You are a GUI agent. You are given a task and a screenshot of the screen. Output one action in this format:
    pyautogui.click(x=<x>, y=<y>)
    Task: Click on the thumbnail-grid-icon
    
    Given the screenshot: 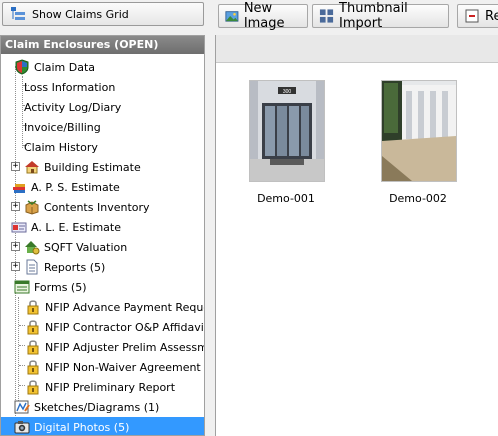 What is the action you would take?
    pyautogui.click(x=326, y=16)
    